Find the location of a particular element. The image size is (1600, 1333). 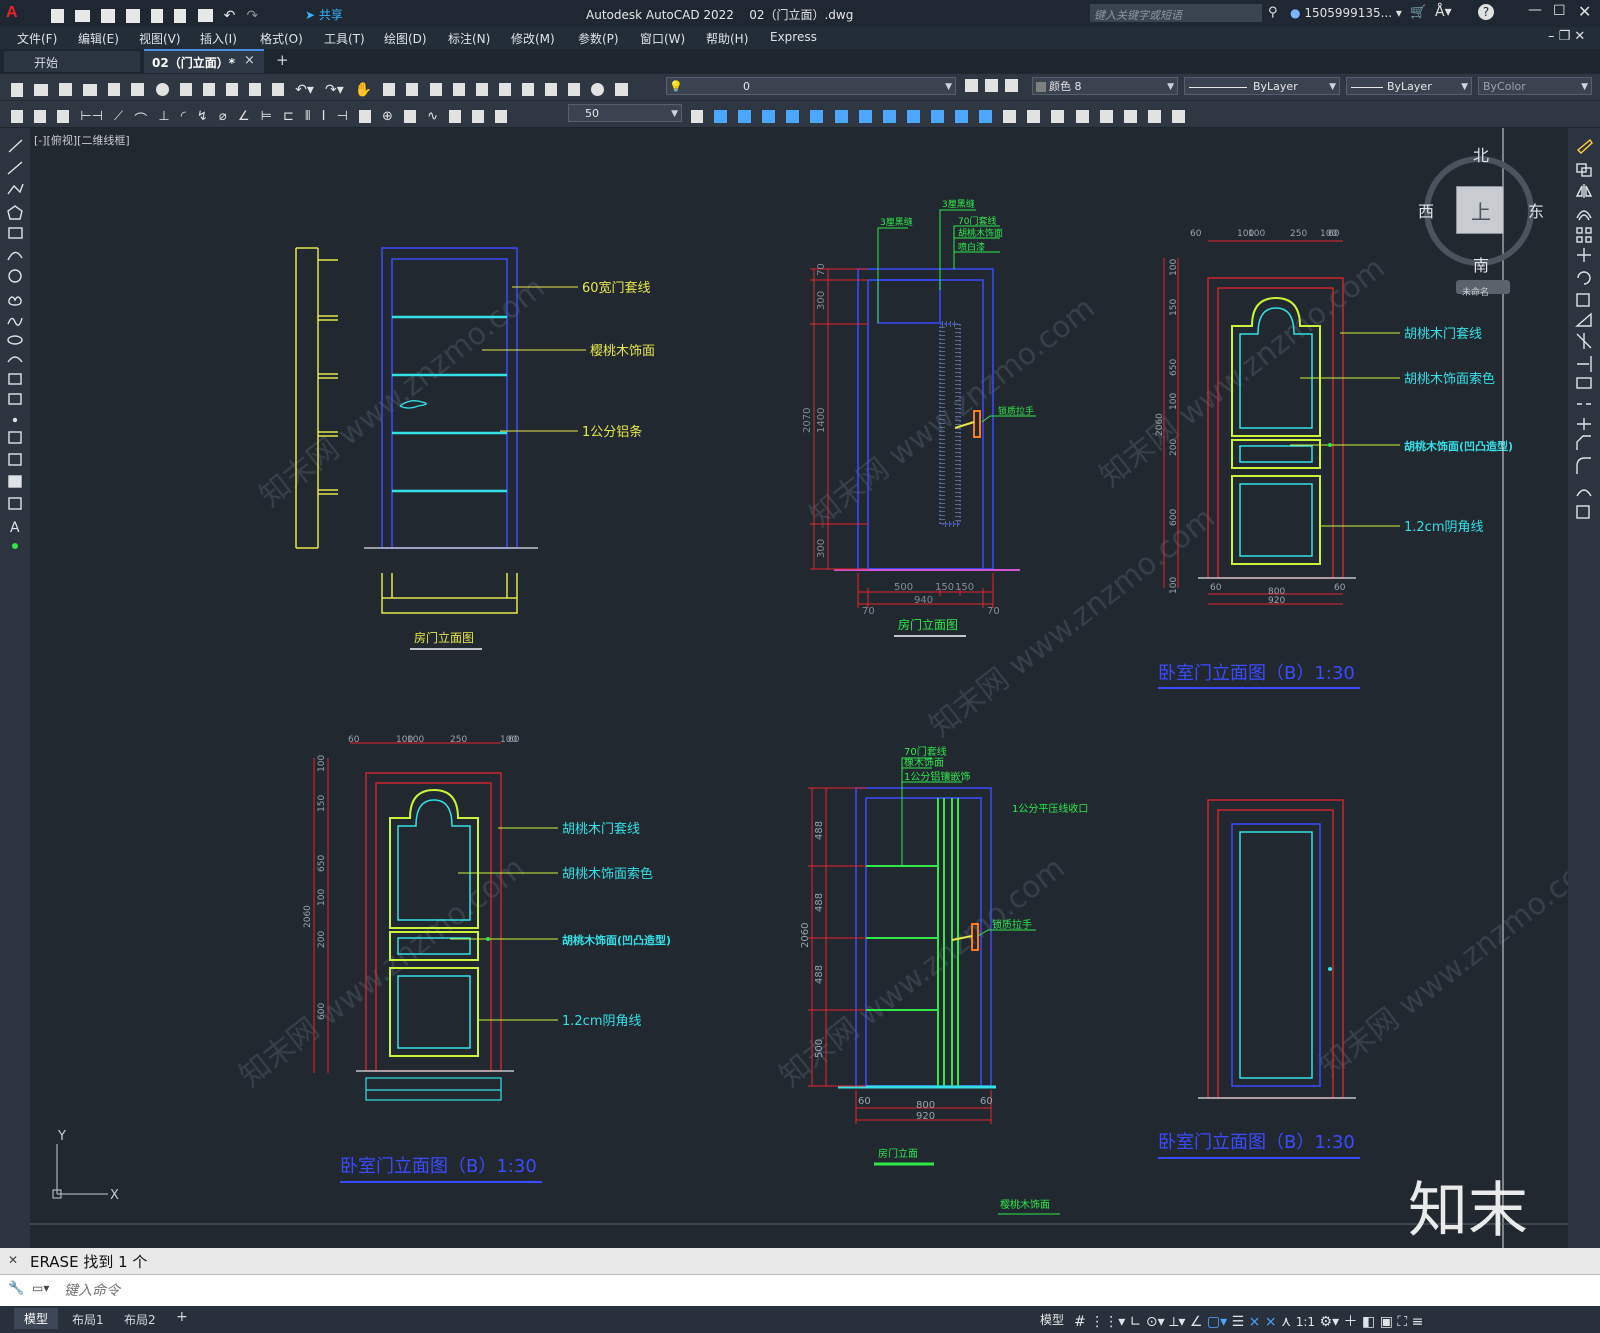

auto-scale-icon: ⨯ is located at coordinates (1271, 1322).